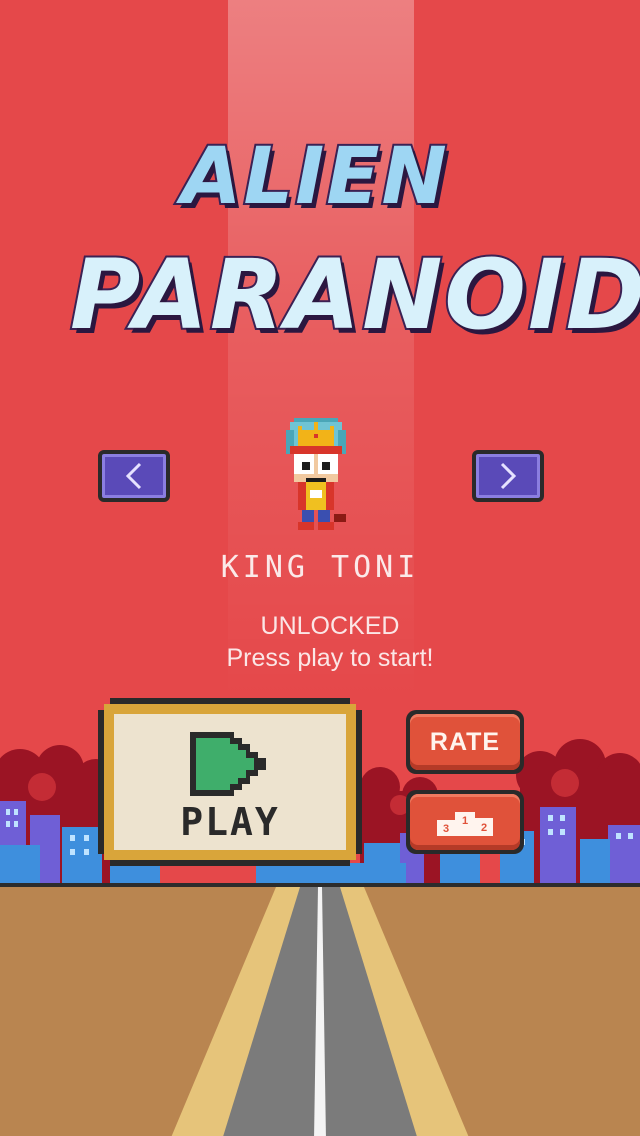  I want to click on leaderboard-button-face: 3 1 2, so click(465, 822).